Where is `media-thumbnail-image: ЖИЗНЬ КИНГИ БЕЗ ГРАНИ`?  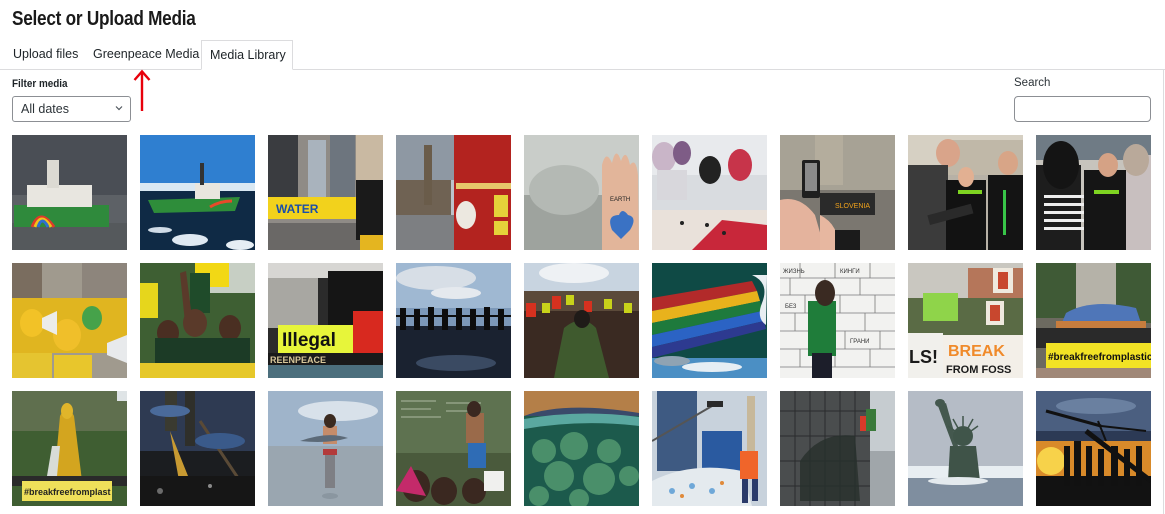 media-thumbnail-image: ЖИЗНЬ КИНГИ БЕЗ ГРАНИ is located at coordinates (837, 320).